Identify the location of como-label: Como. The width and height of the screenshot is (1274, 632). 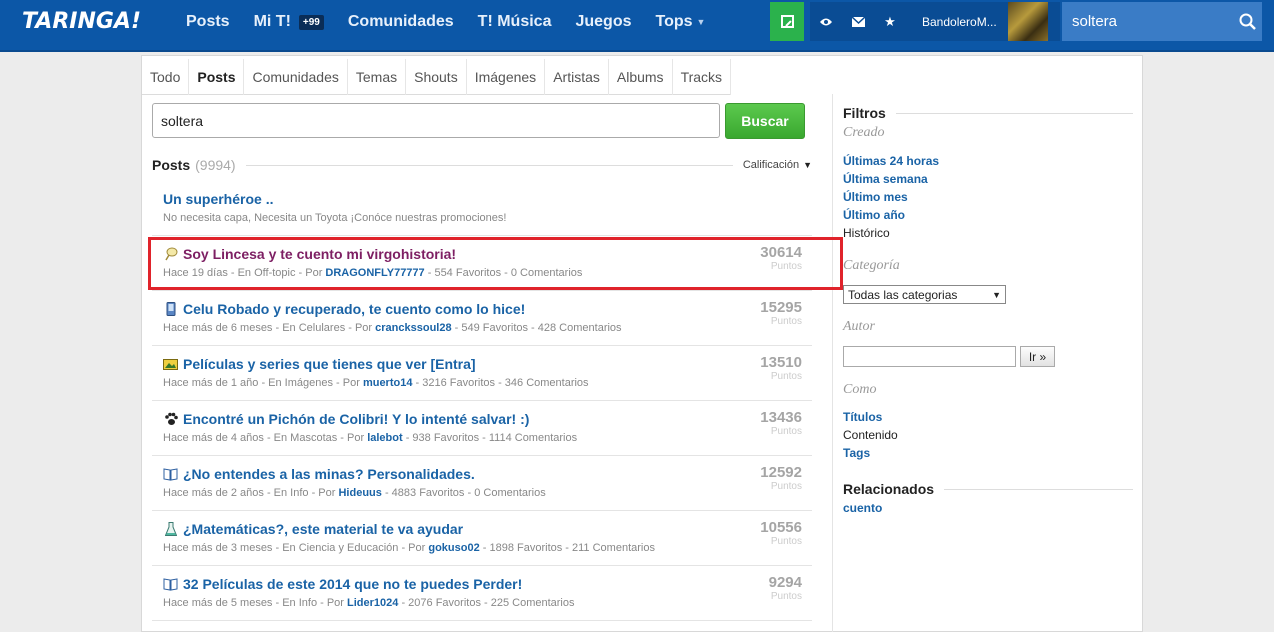
(860, 389).